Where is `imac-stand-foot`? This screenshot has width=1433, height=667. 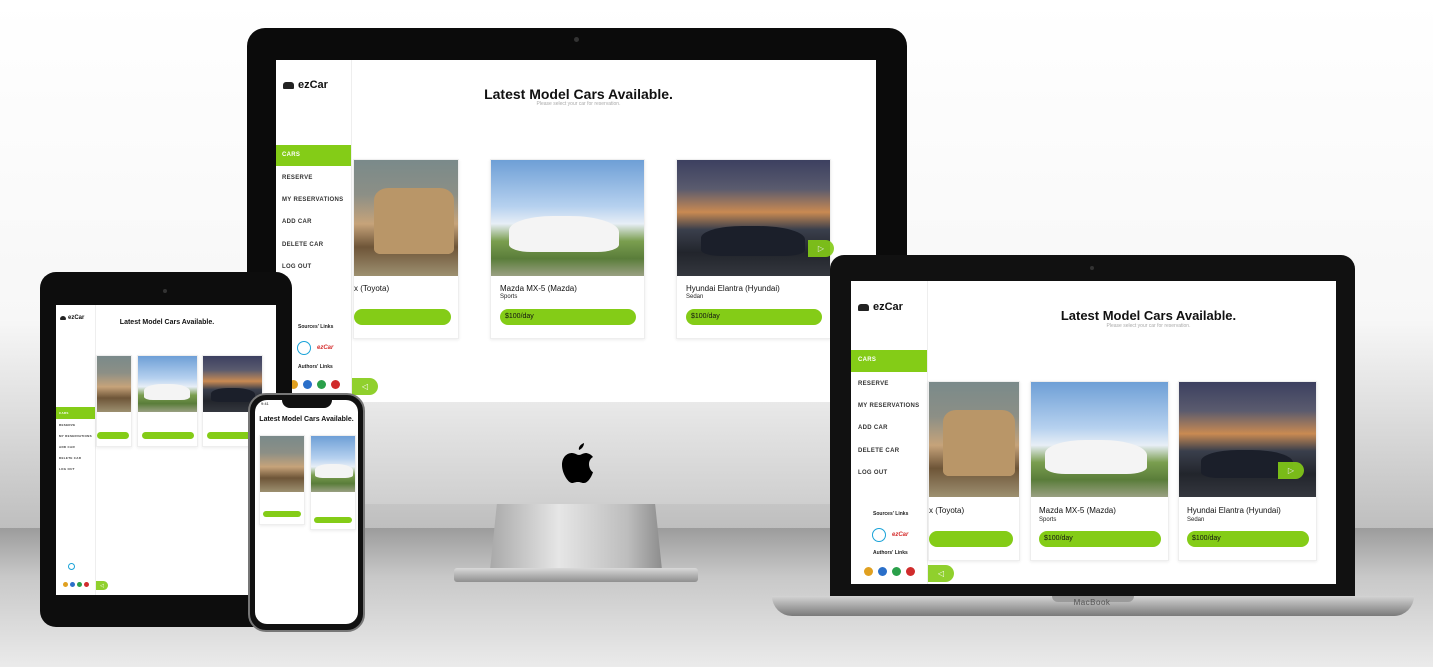 imac-stand-foot is located at coordinates (576, 575).